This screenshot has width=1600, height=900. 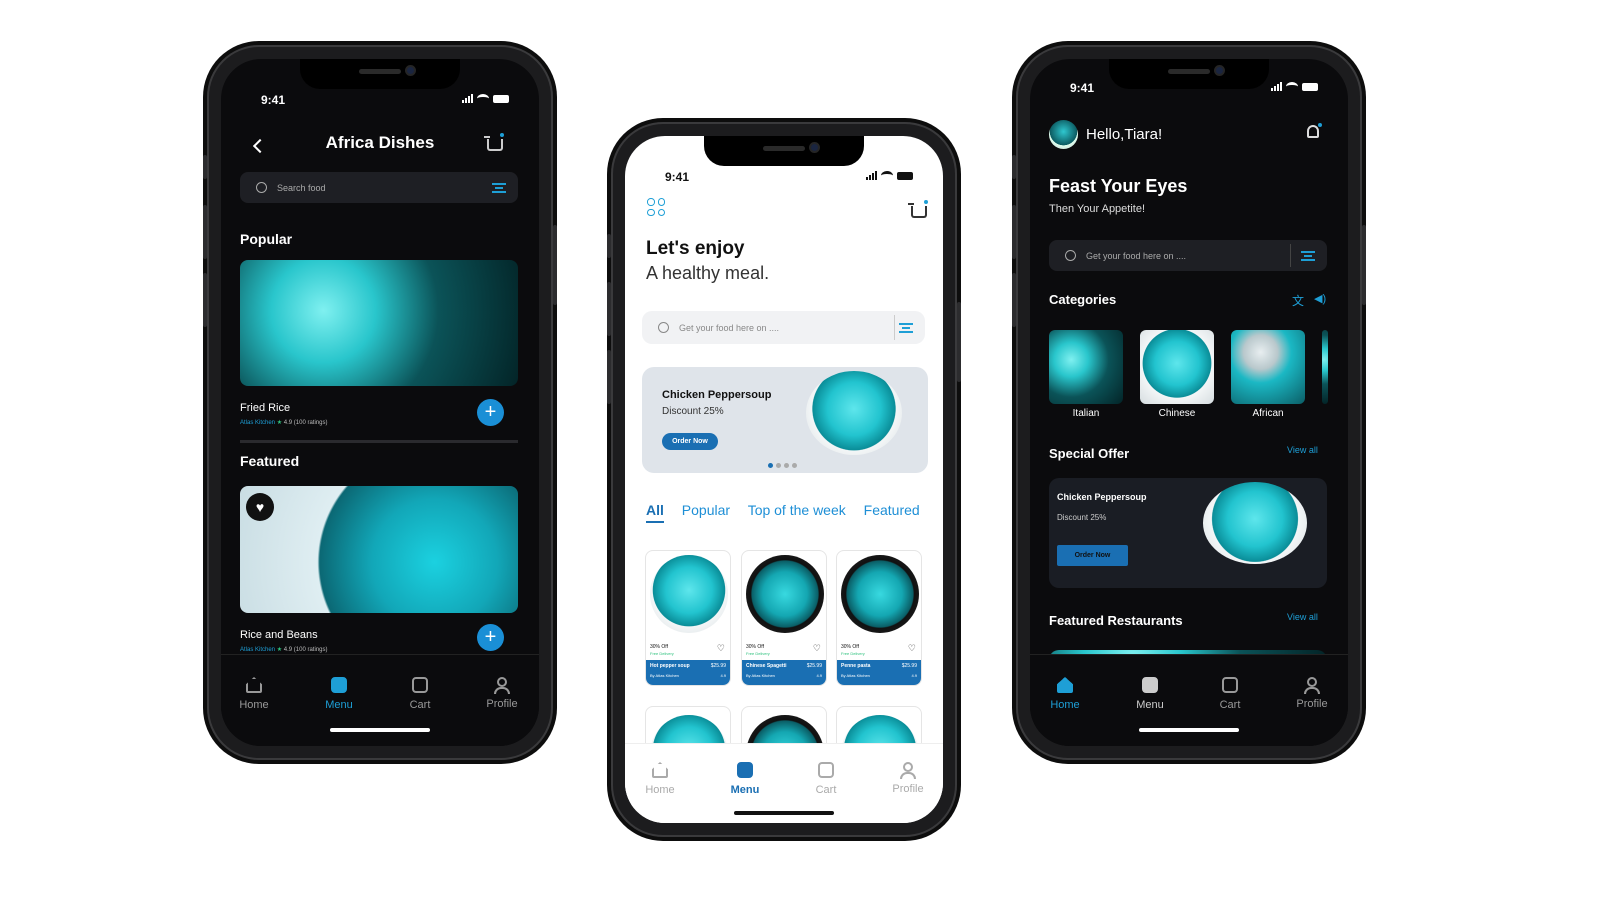 I want to click on notch, so click(x=1189, y=74).